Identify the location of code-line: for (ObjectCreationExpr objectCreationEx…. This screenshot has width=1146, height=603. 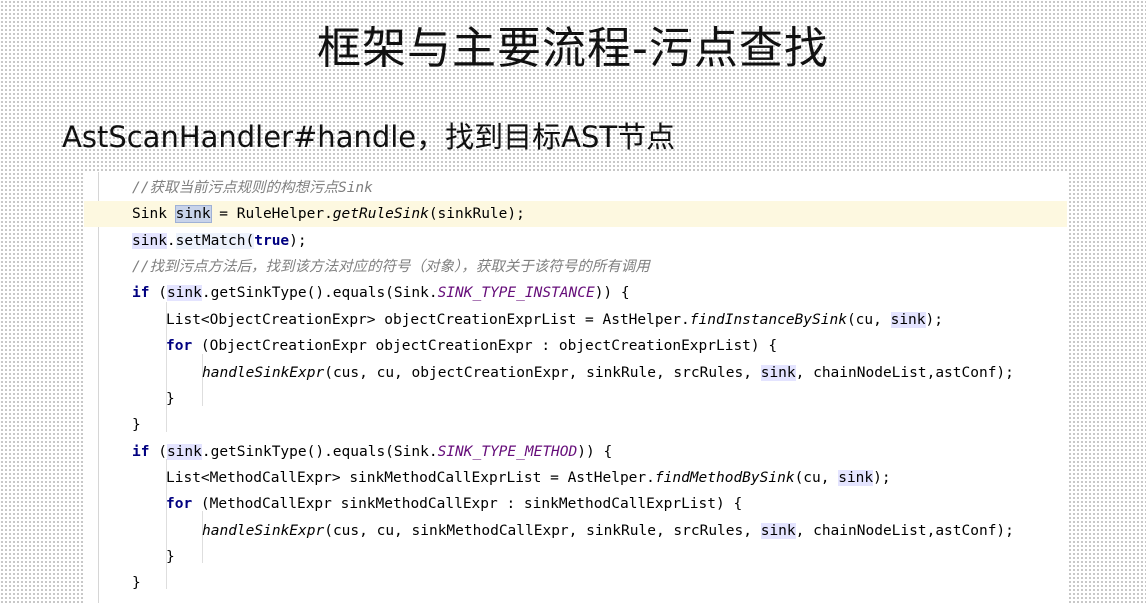
(575, 346).